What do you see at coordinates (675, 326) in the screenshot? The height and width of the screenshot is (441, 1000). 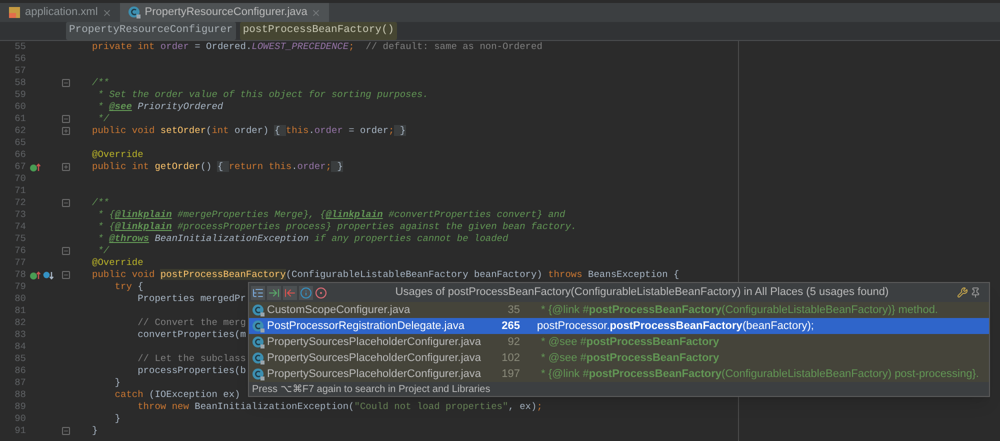 I see `usage-snippet: postProcessor.postProcessBeanFactory(beanFactory);` at bounding box center [675, 326].